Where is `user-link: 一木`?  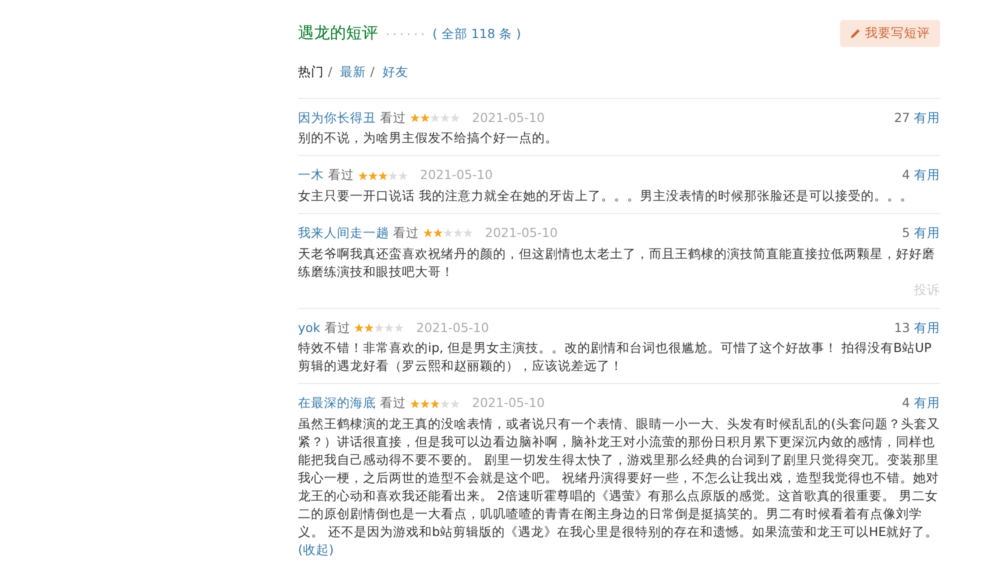 user-link: 一木 is located at coordinates (311, 175).